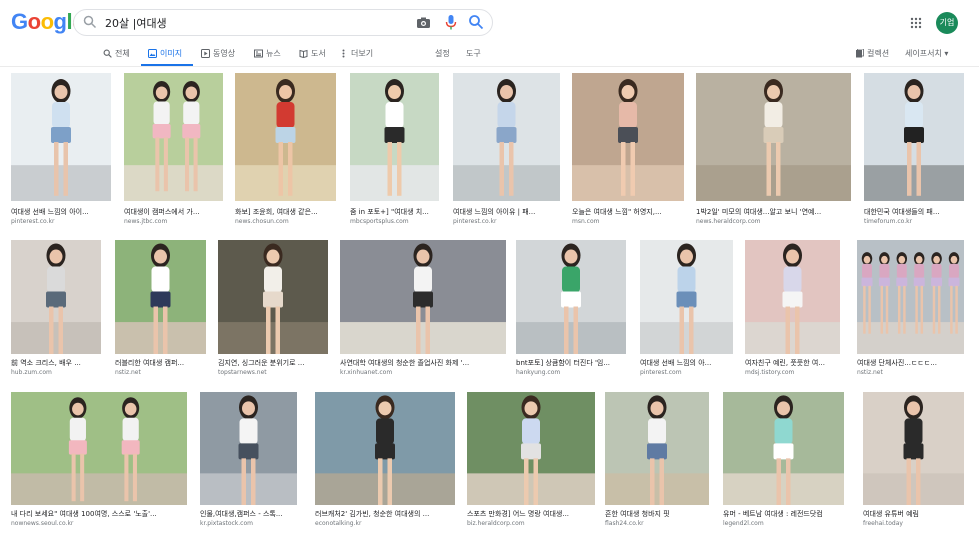 The image size is (979, 533). I want to click on tab-all: 전체, so click(116, 53).